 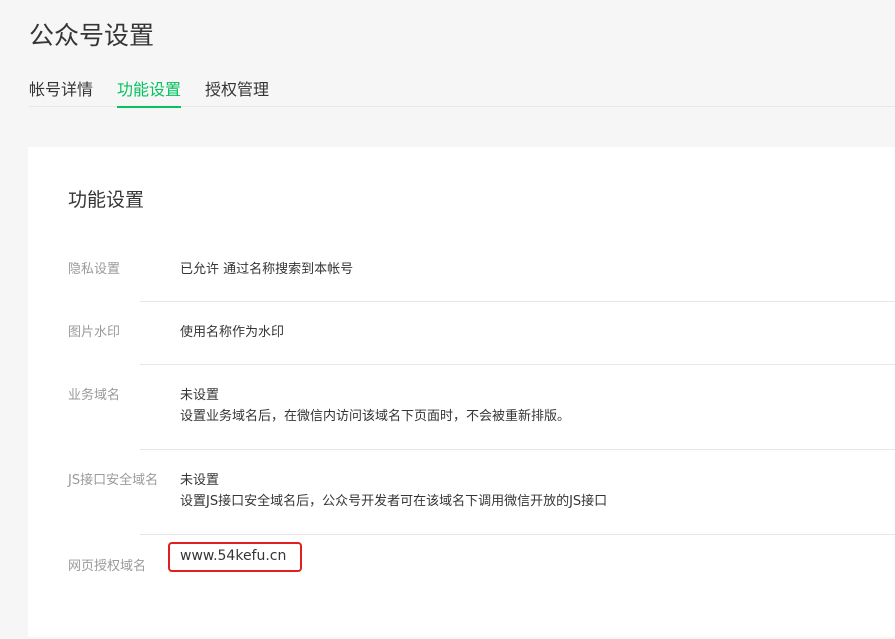 What do you see at coordinates (462, 89) in the screenshot?
I see `tab-bar: 帐号详情 功能设置 授权管理` at bounding box center [462, 89].